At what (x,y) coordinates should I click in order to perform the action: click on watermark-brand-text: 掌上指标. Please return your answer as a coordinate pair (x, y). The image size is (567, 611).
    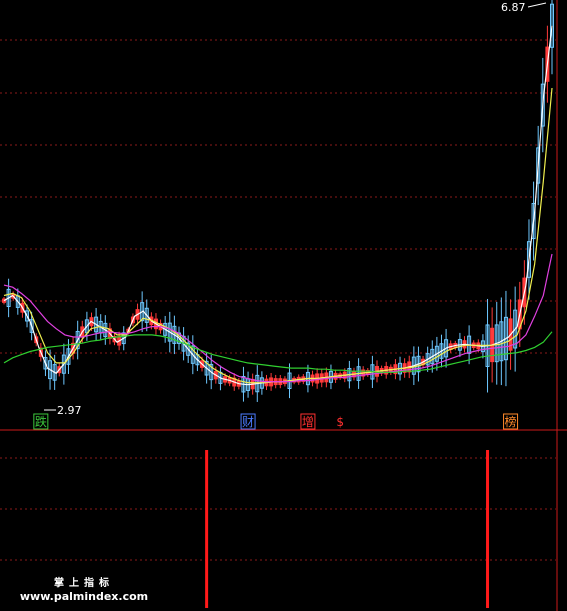
    Looking at the image, I should click on (84, 583).